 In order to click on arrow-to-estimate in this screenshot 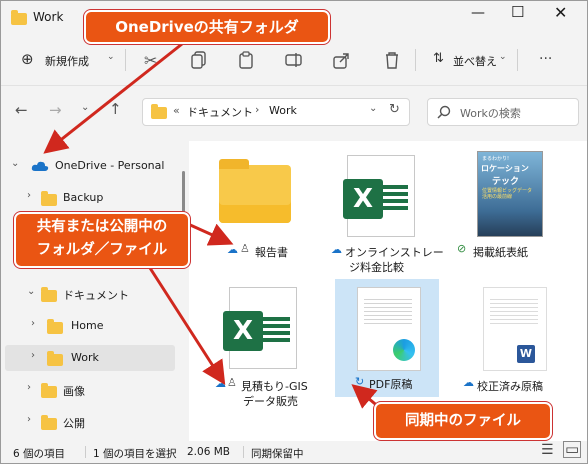, I will do `click(187, 326)`.